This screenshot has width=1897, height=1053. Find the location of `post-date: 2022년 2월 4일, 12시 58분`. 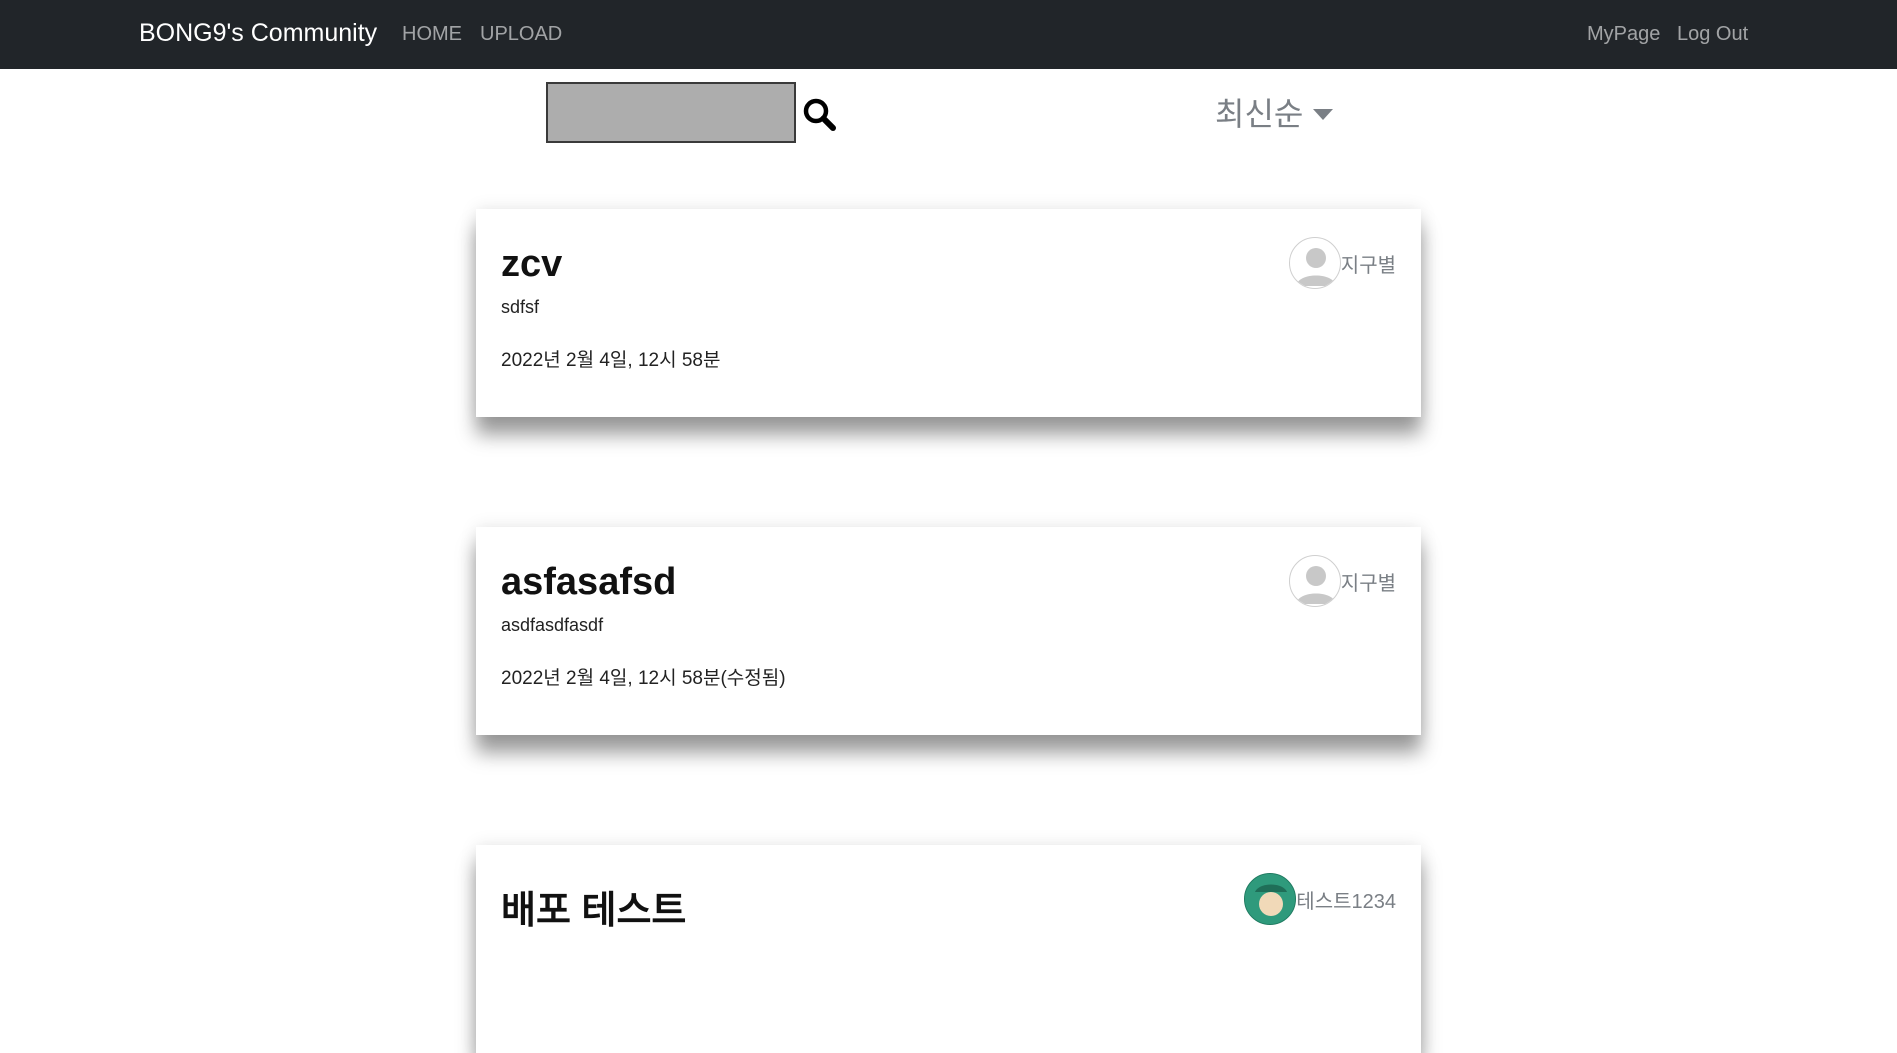

post-date: 2022년 2월 4일, 12시 58분 is located at coordinates (611, 360).